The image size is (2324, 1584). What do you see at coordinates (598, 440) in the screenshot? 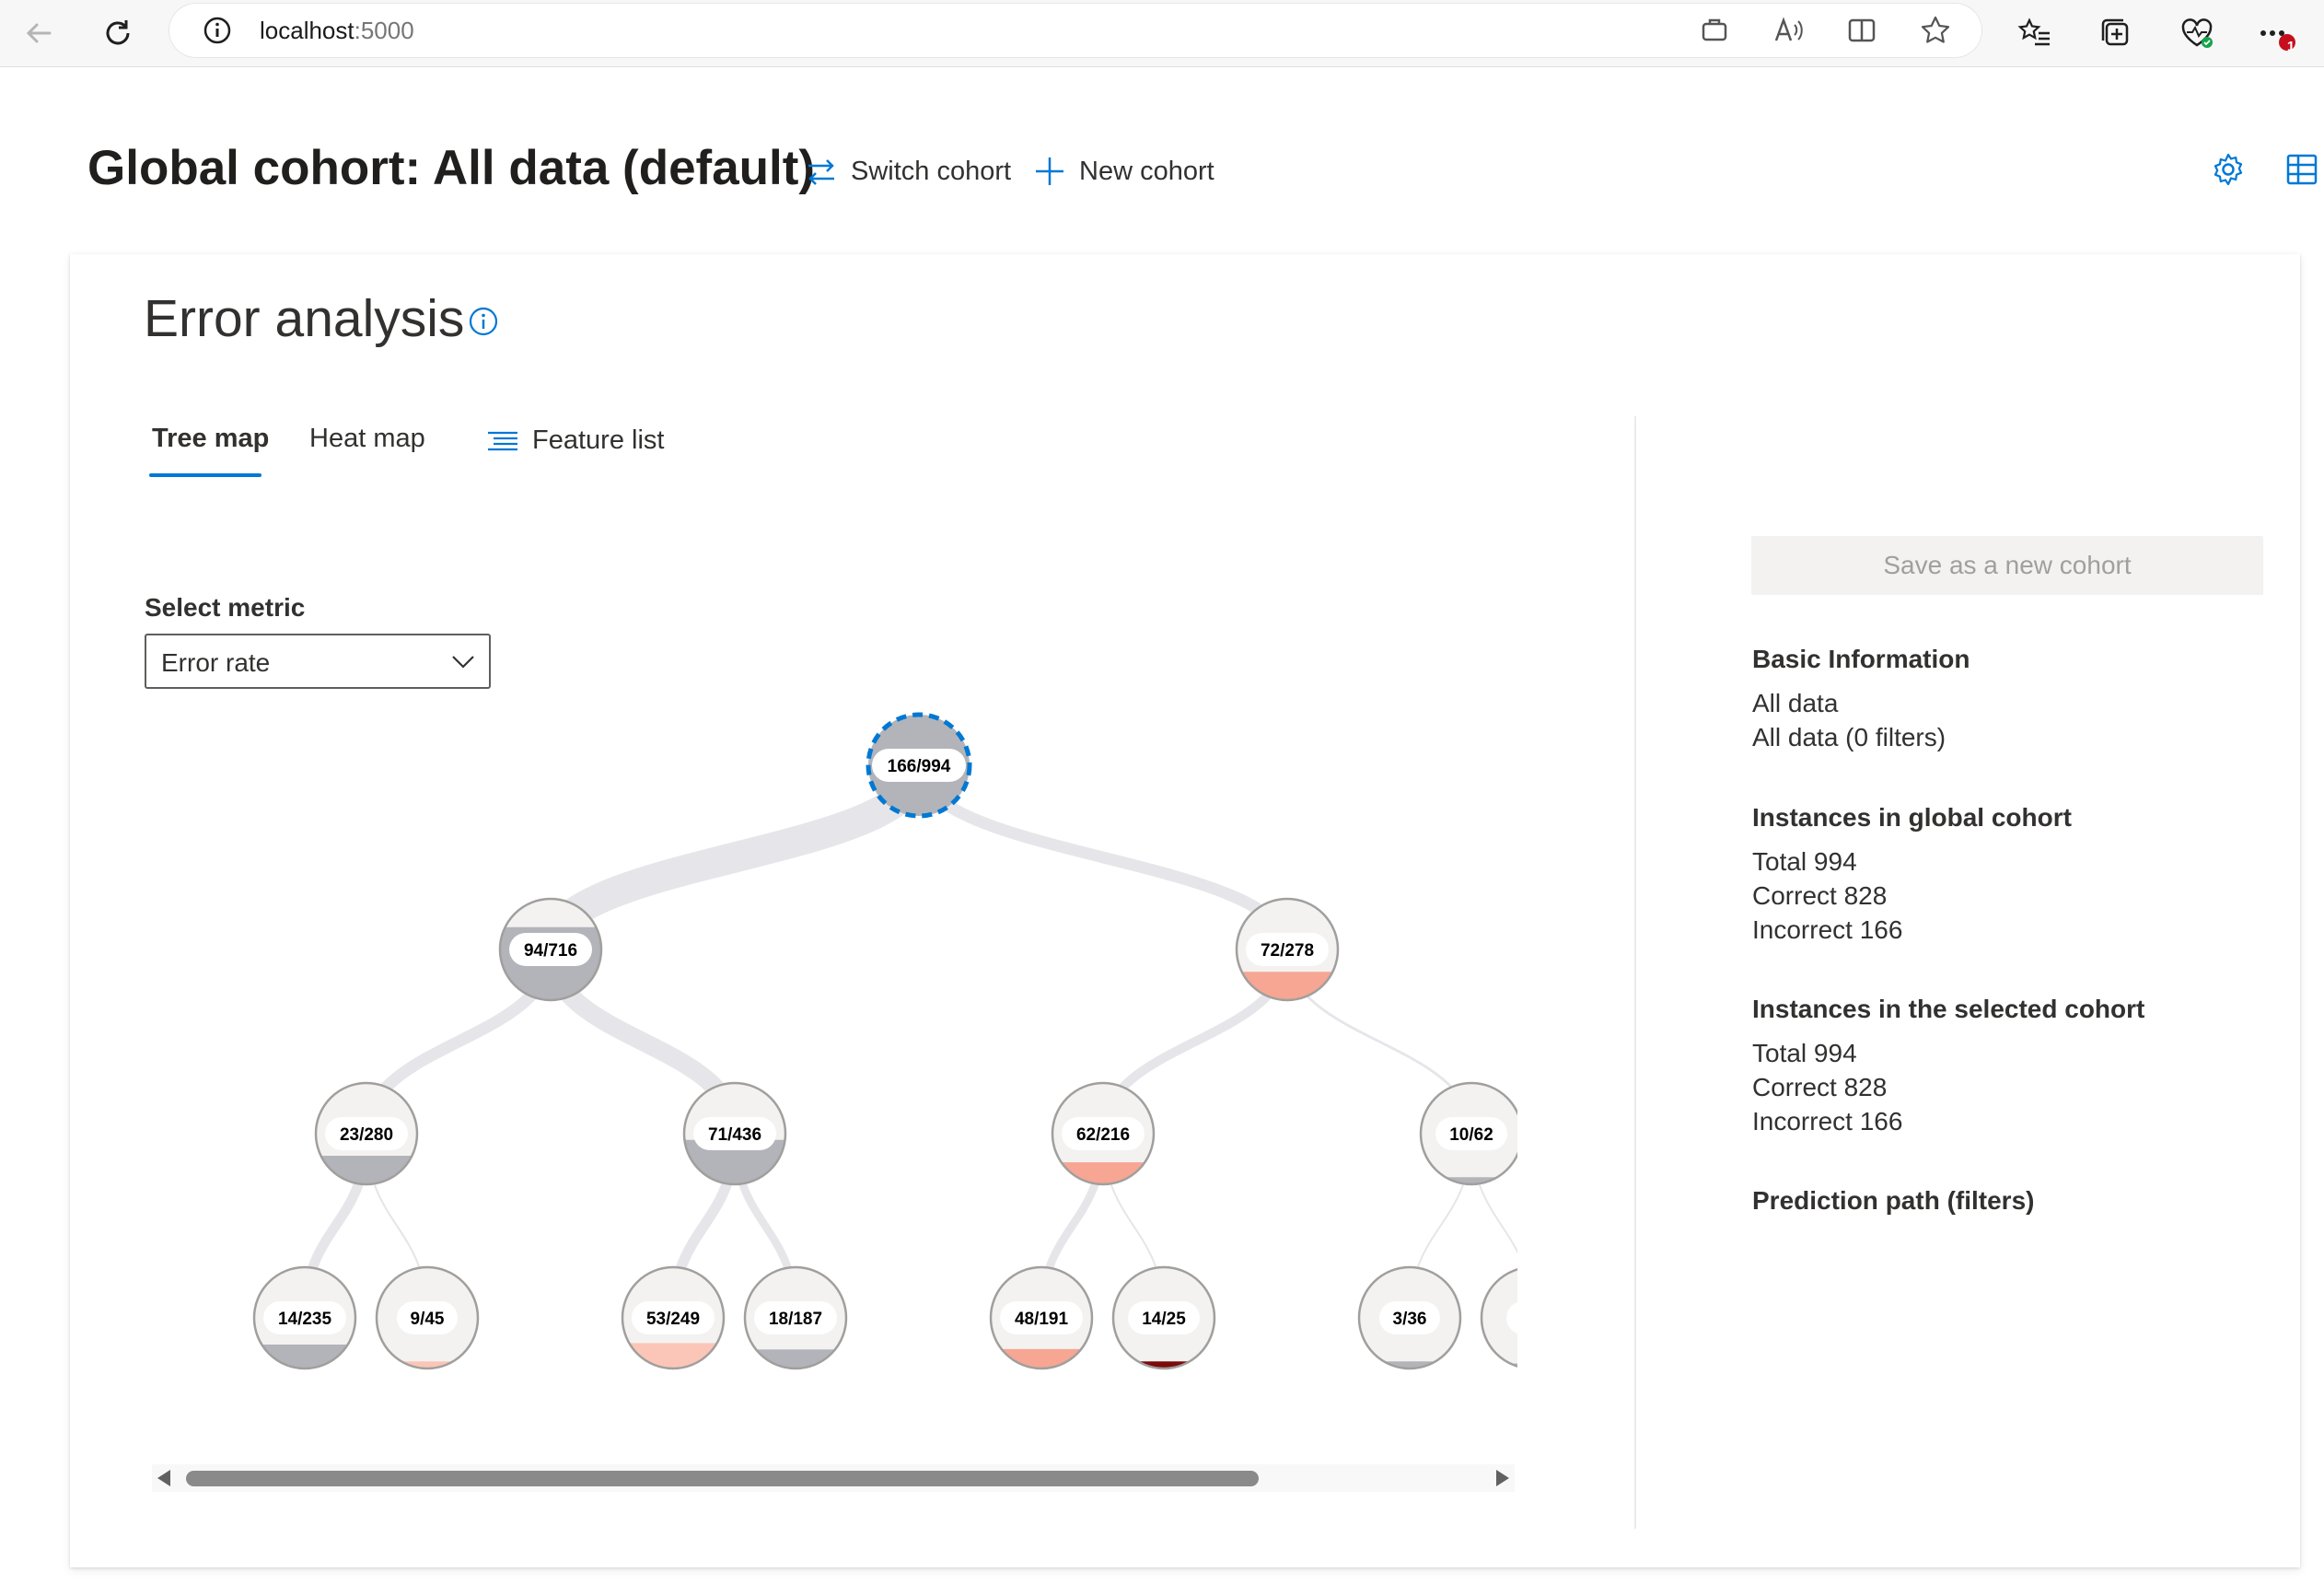
I see `feature-list-label: Feature list` at bounding box center [598, 440].